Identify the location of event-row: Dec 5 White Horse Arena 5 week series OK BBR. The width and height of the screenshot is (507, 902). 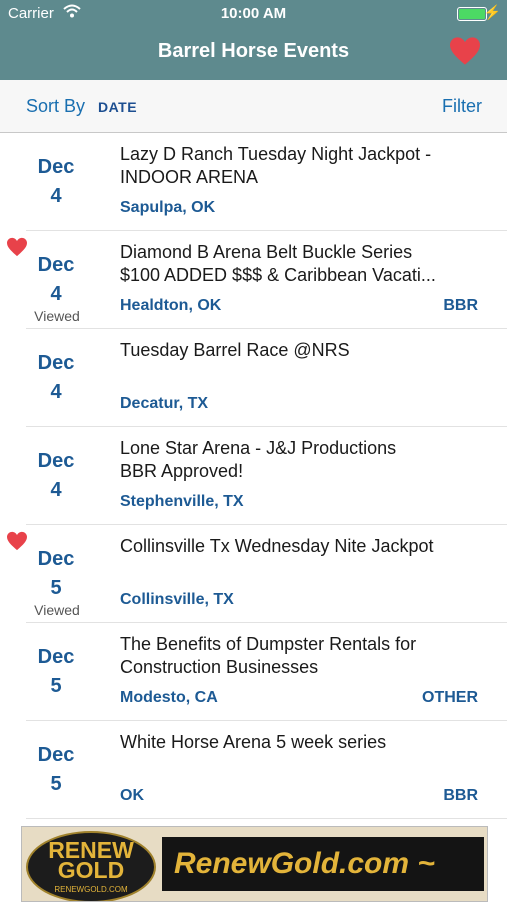
(266, 770).